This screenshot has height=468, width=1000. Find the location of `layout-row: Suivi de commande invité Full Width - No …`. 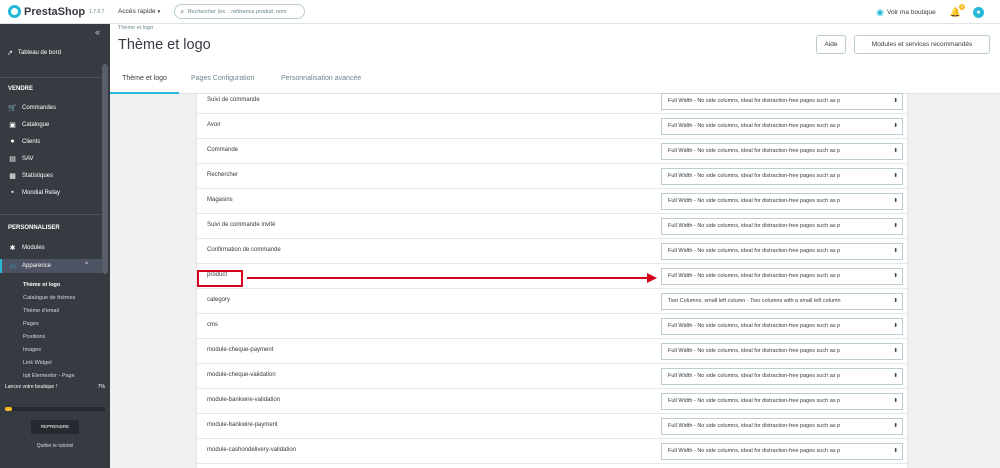

layout-row: Suivi de commande invité Full Width - No … is located at coordinates (552, 226).